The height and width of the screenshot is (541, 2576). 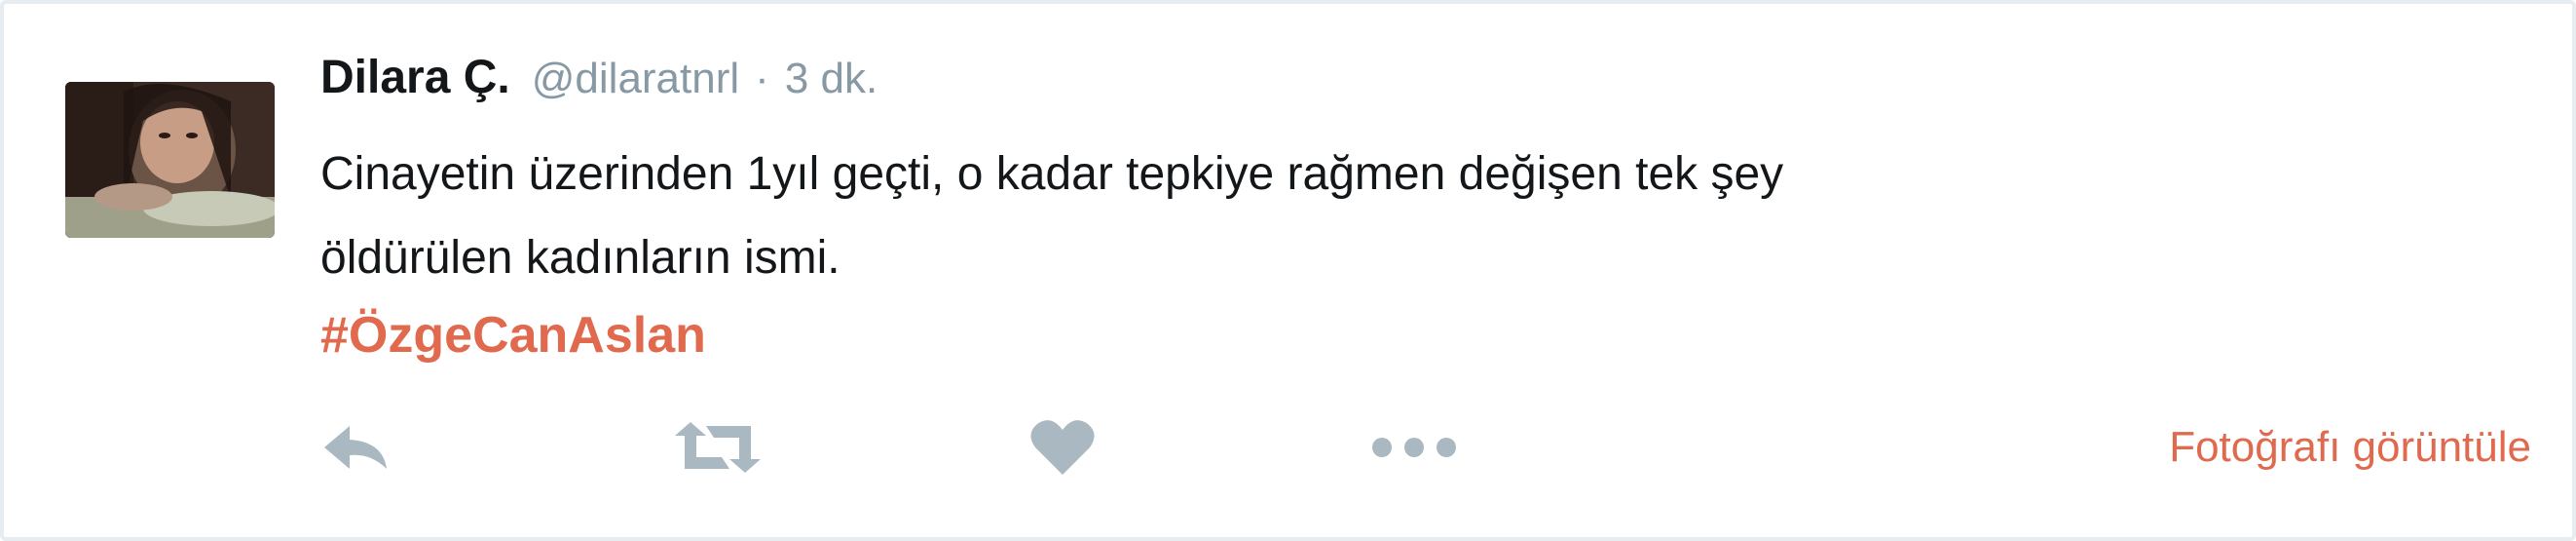 I want to click on more-button, so click(x=1414, y=448).